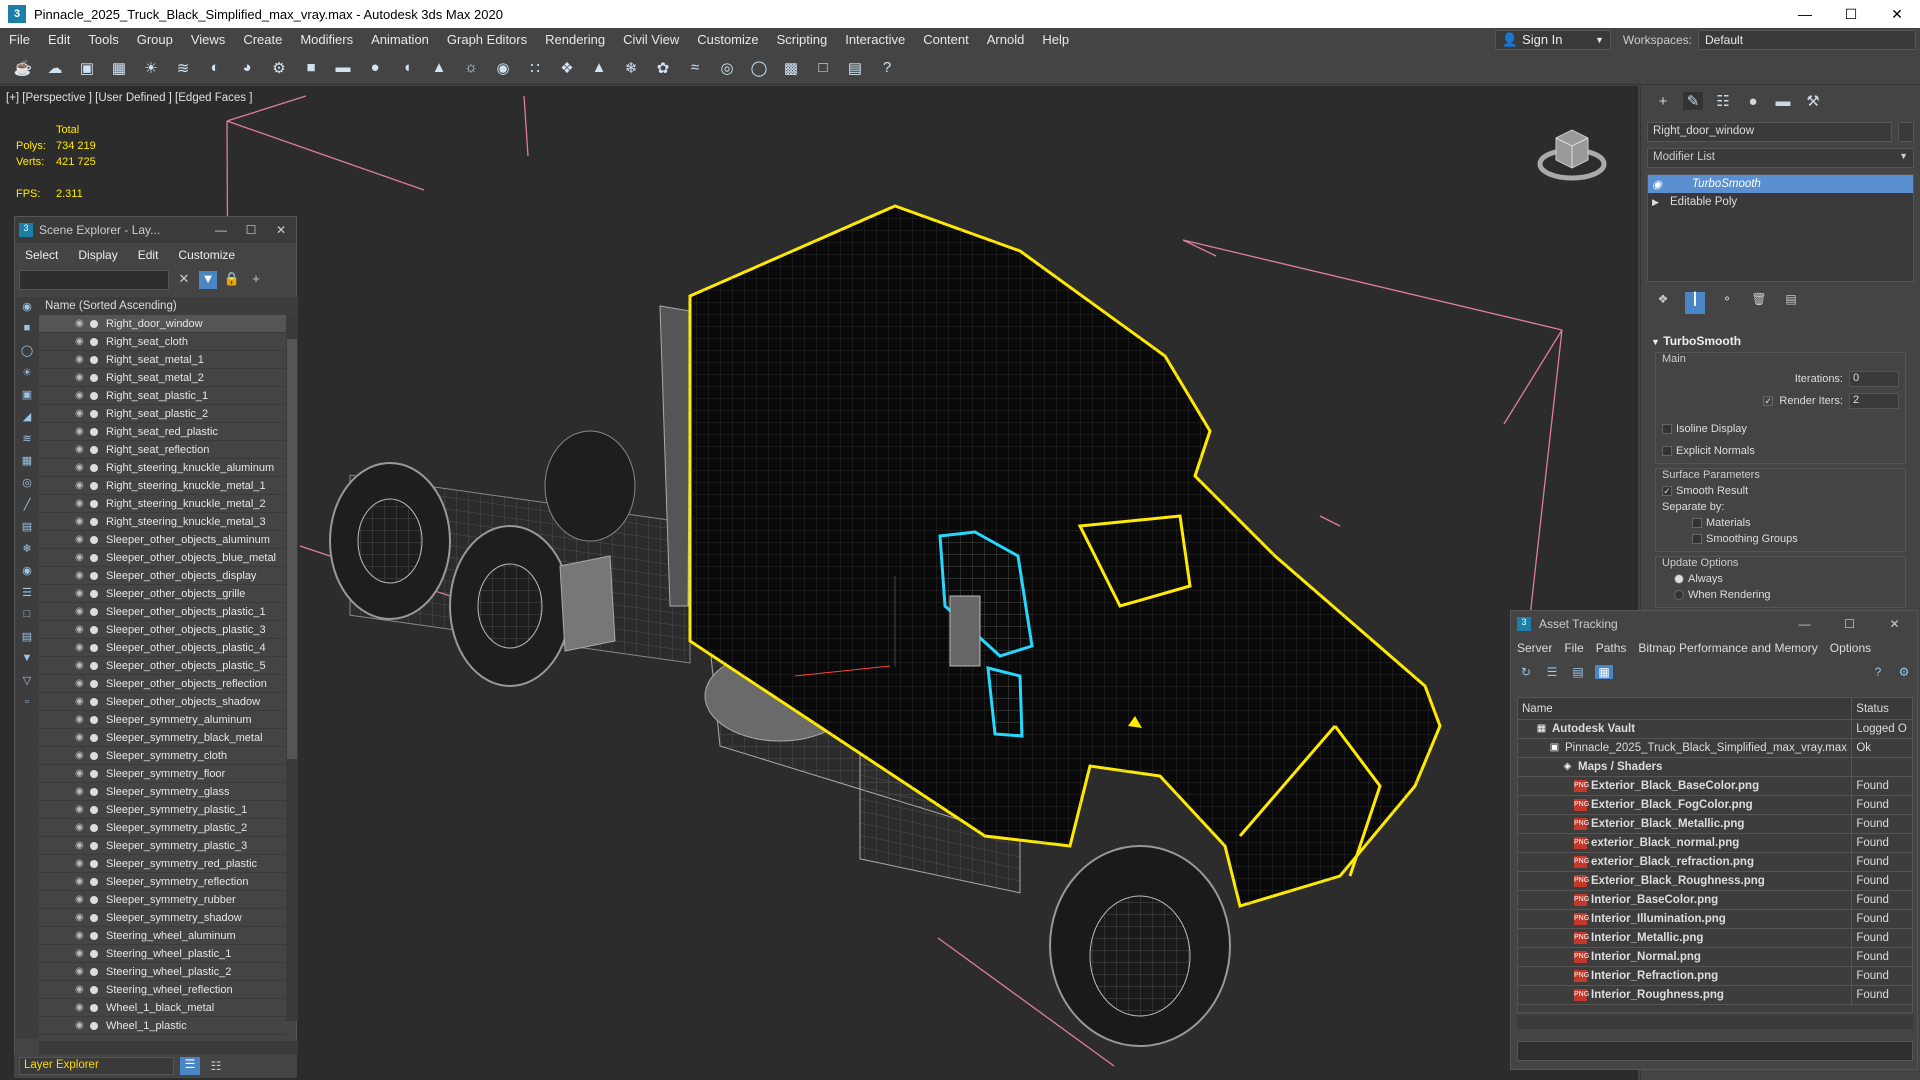 This screenshot has width=1920, height=1080. Describe the element at coordinates (1611, 648) in the screenshot. I see `at-menu-paths: Paths` at that location.